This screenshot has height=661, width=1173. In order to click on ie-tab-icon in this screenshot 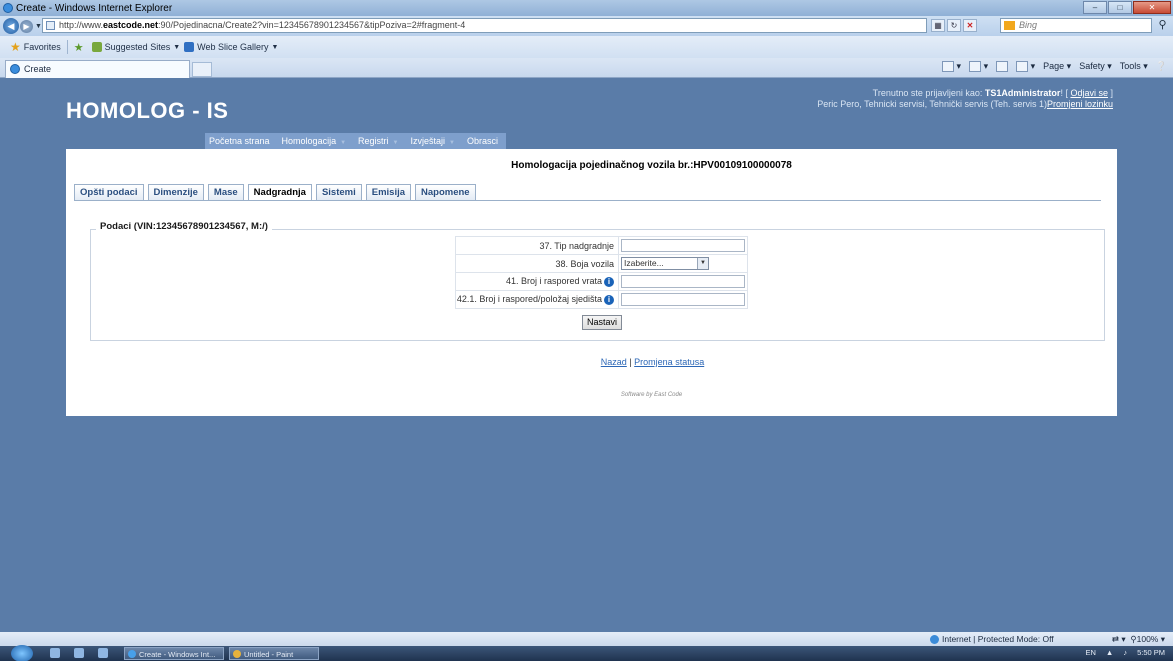, I will do `click(15, 69)`.